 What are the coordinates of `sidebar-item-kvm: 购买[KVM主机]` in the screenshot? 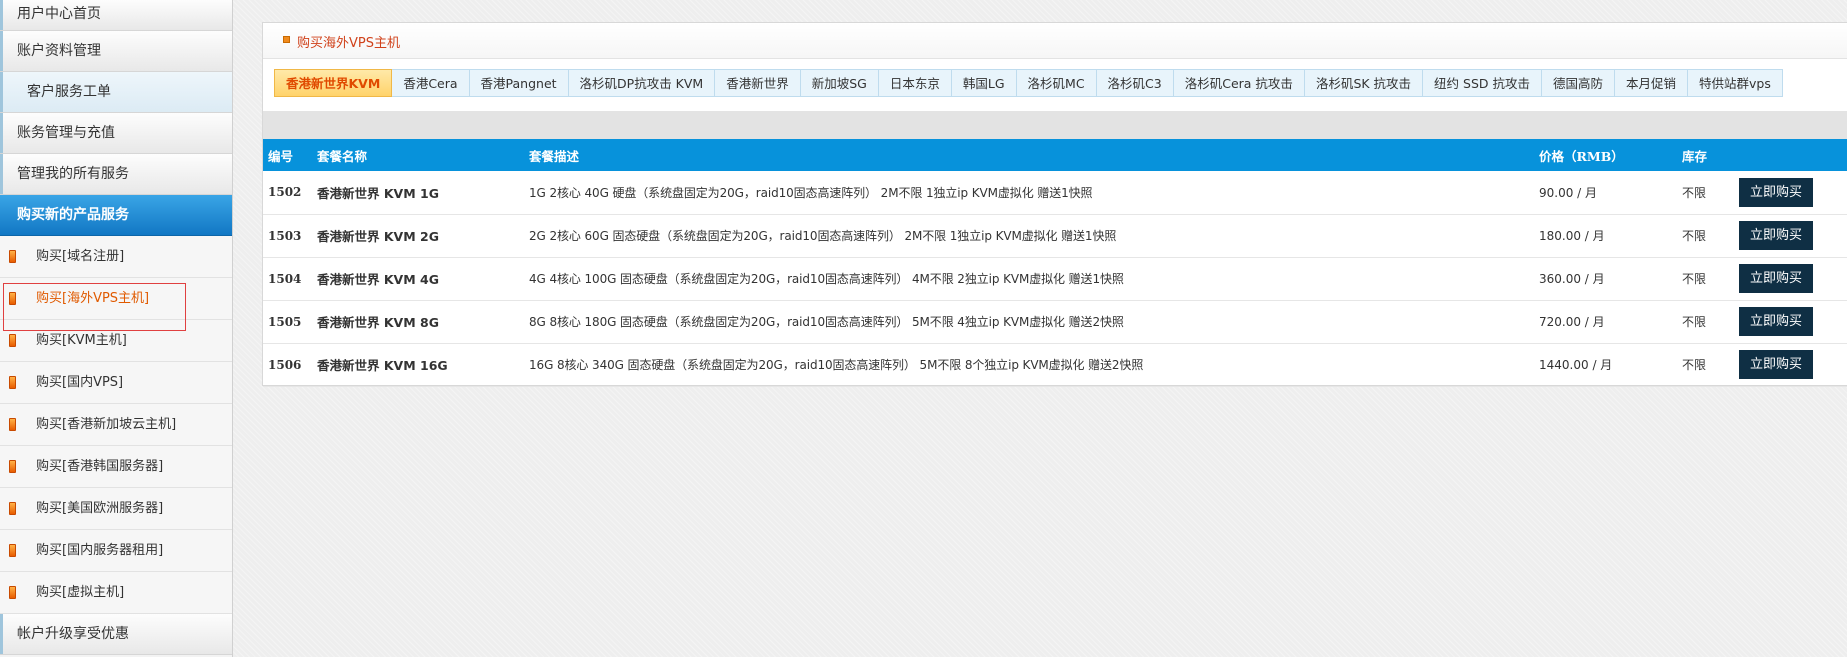 It's located at (116, 341).